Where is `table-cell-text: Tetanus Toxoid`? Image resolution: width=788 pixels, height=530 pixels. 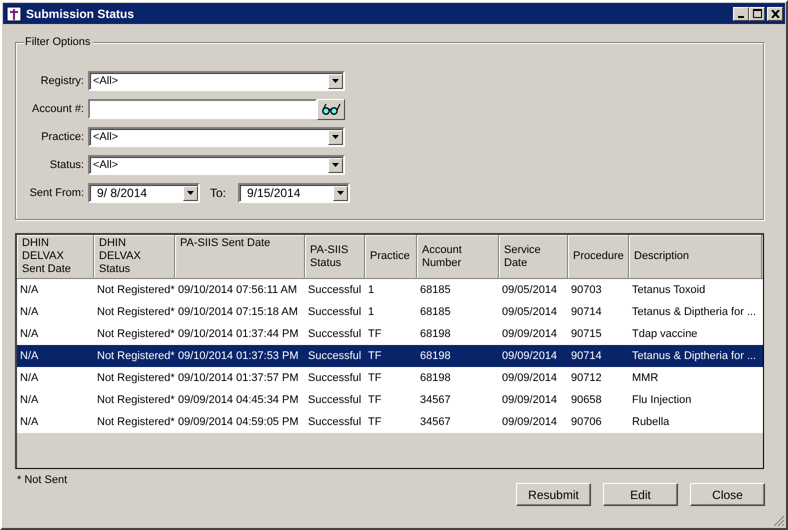 table-cell-text: Tetanus Toxoid is located at coordinates (668, 290).